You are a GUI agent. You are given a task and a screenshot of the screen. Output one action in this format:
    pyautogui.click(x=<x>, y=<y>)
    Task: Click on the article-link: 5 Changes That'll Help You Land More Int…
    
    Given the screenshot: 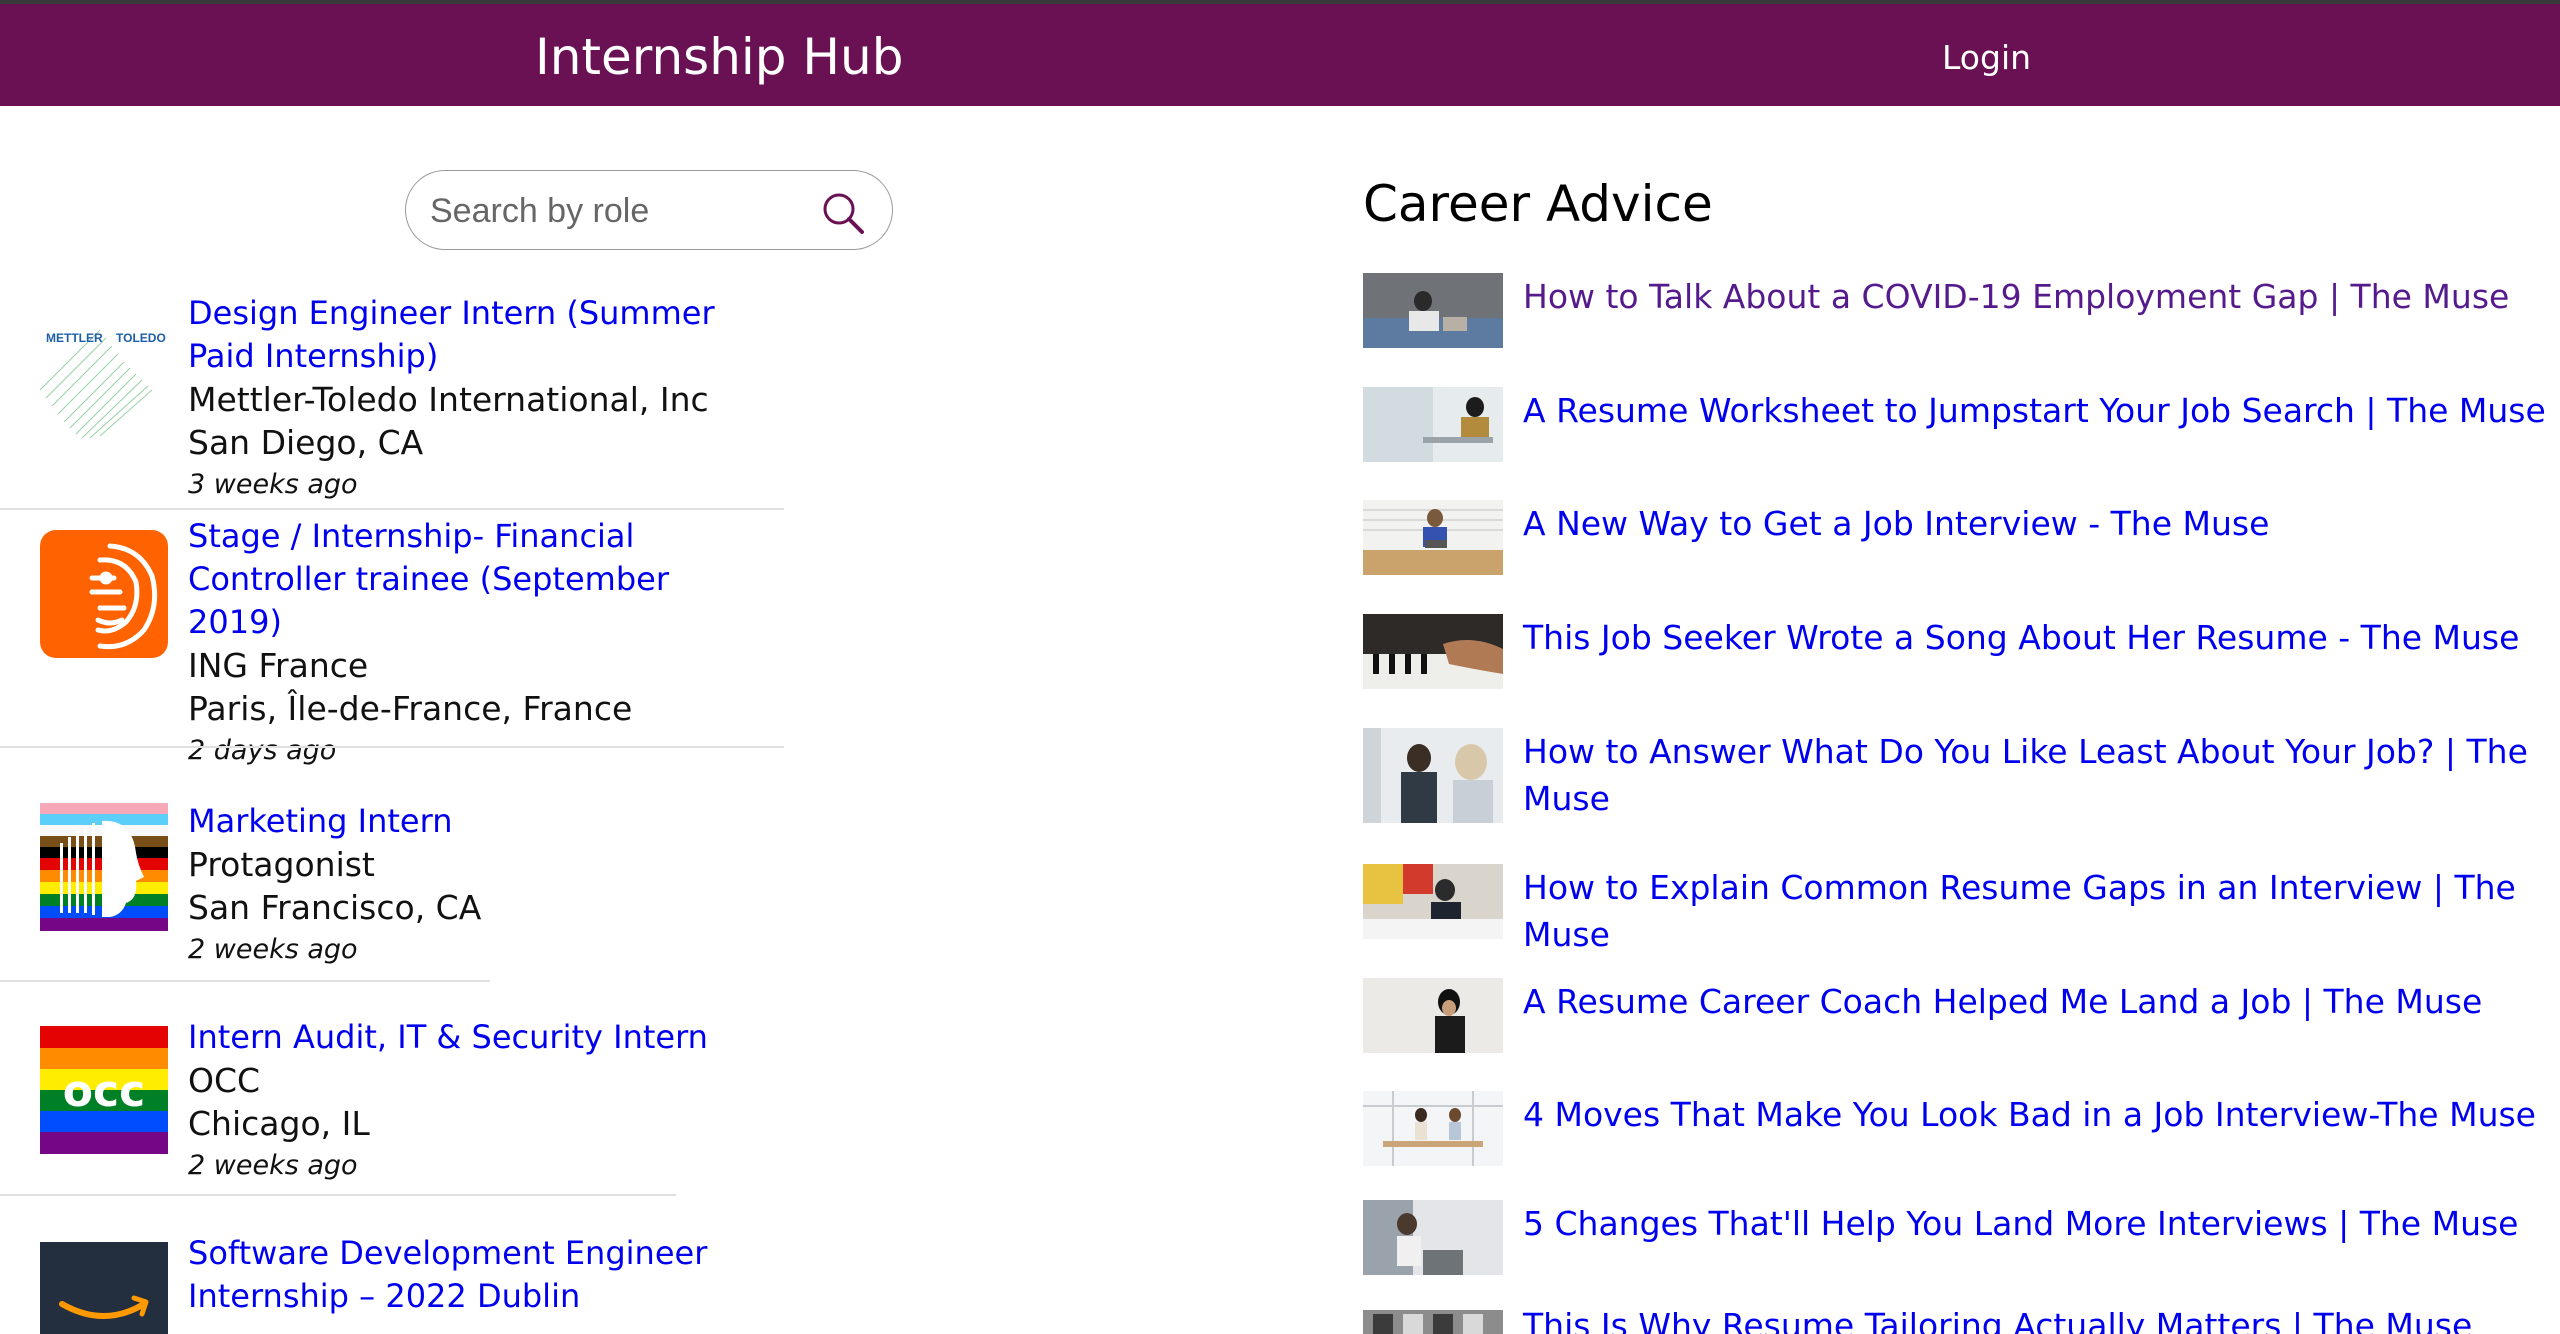 What is the action you would take?
    pyautogui.click(x=2038, y=1223)
    